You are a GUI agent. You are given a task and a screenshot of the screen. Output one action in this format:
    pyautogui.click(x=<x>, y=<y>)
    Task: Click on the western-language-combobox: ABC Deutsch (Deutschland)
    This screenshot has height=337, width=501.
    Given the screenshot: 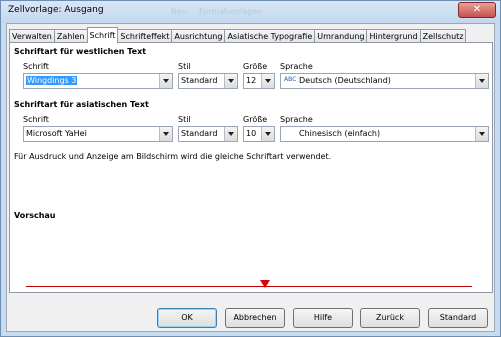 What is the action you would take?
    pyautogui.click(x=384, y=81)
    